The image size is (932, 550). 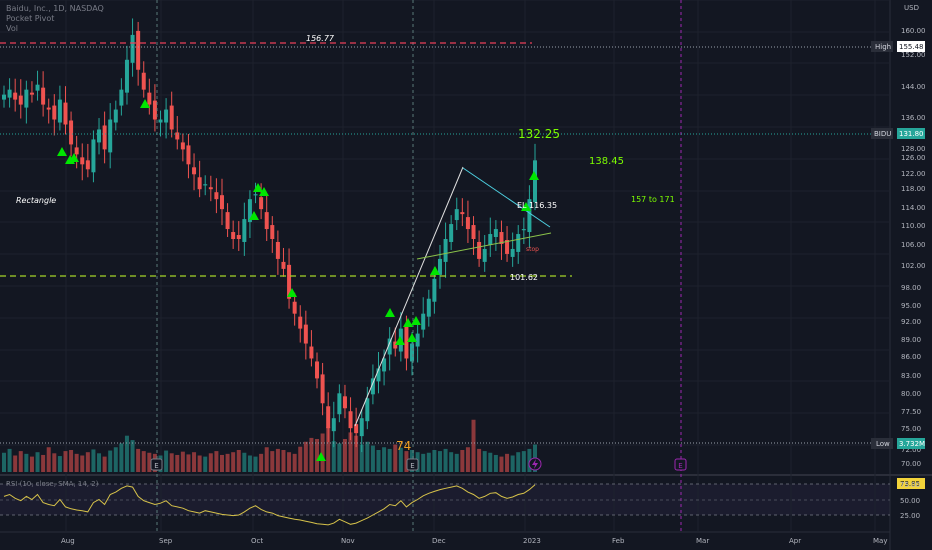 What do you see at coordinates (911, 322) in the screenshot?
I see `price-tick-label: 92.00` at bounding box center [911, 322].